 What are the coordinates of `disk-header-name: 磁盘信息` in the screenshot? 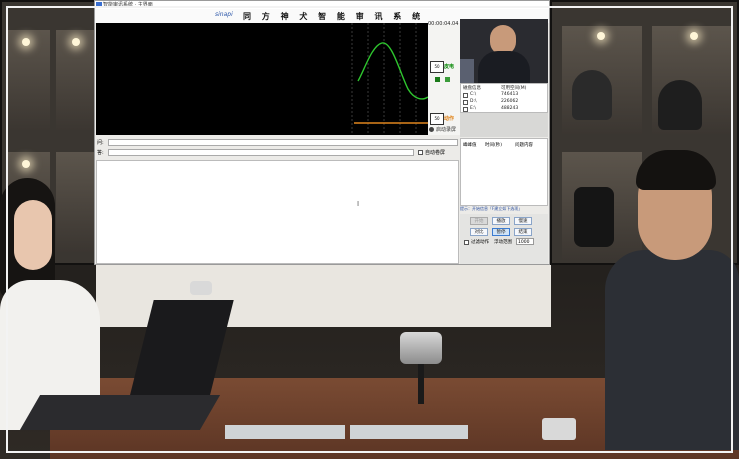 It's located at (472, 88).